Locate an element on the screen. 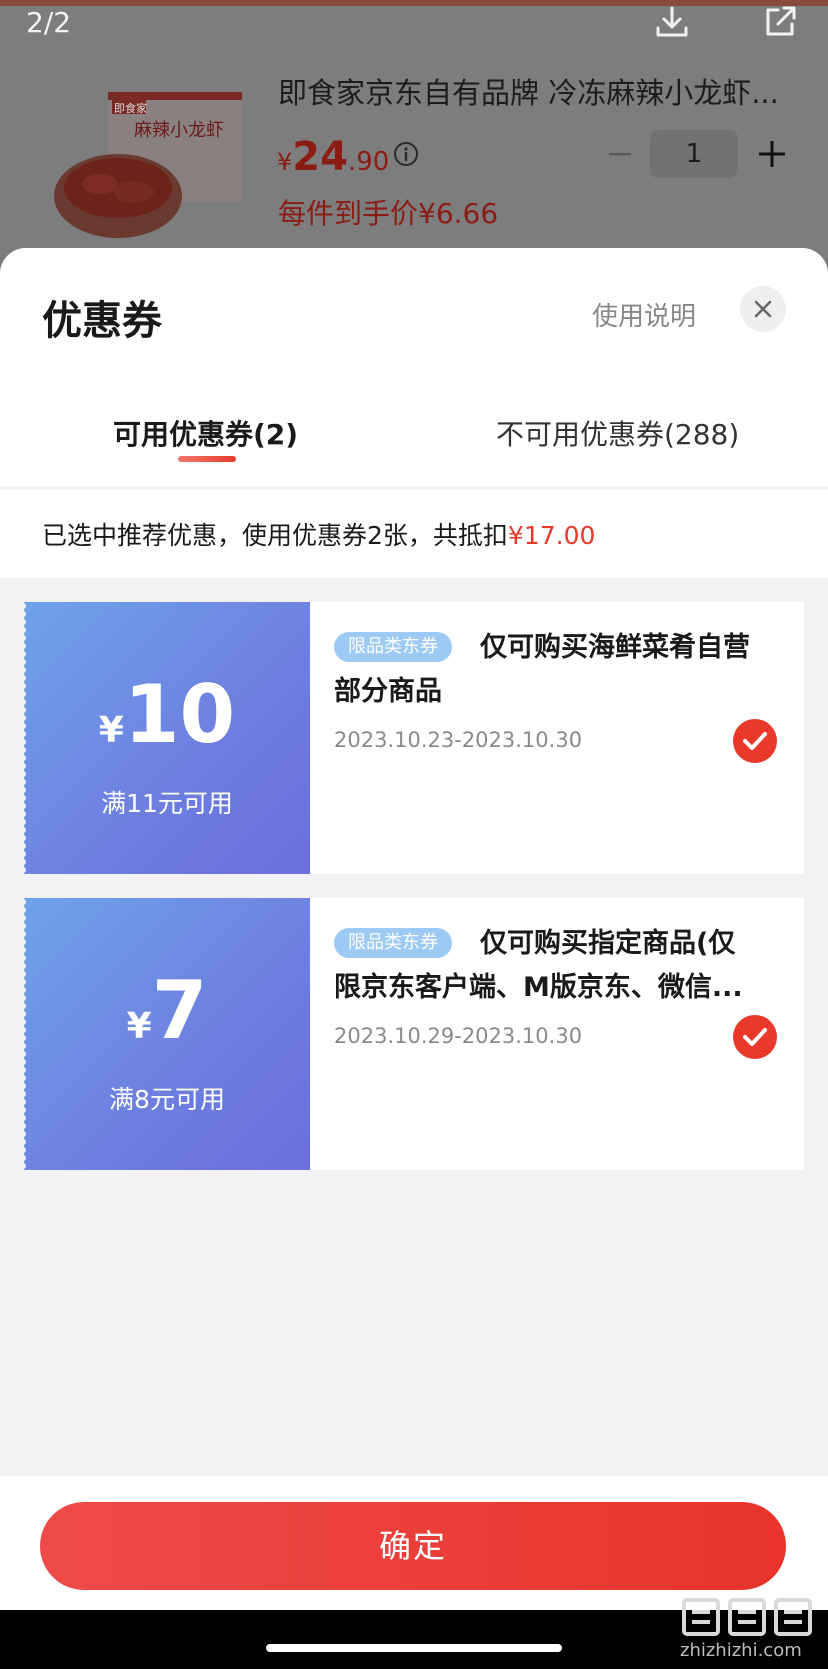  quantity-minus-button is located at coordinates (620, 154).